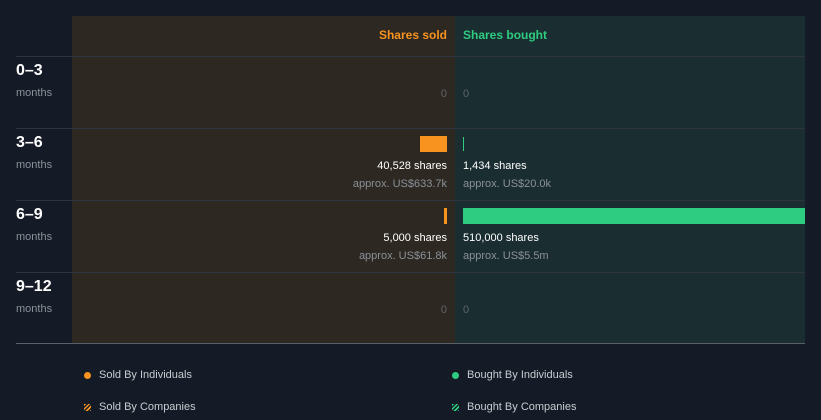  Describe the element at coordinates (415, 238) in the screenshot. I see `sold-shares-6-9: 5,000 shares` at that location.